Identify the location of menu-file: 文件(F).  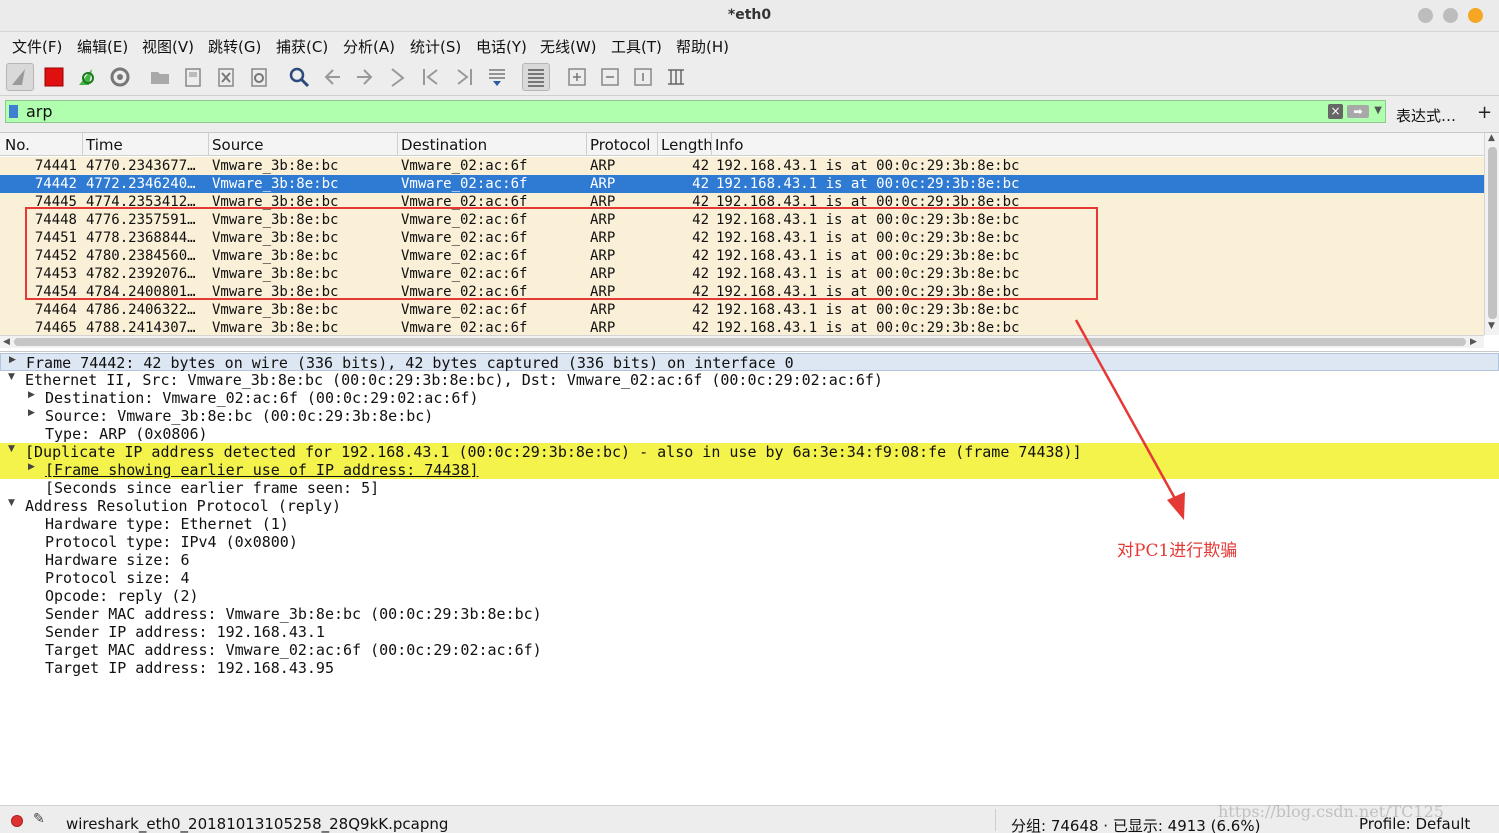
(37, 46).